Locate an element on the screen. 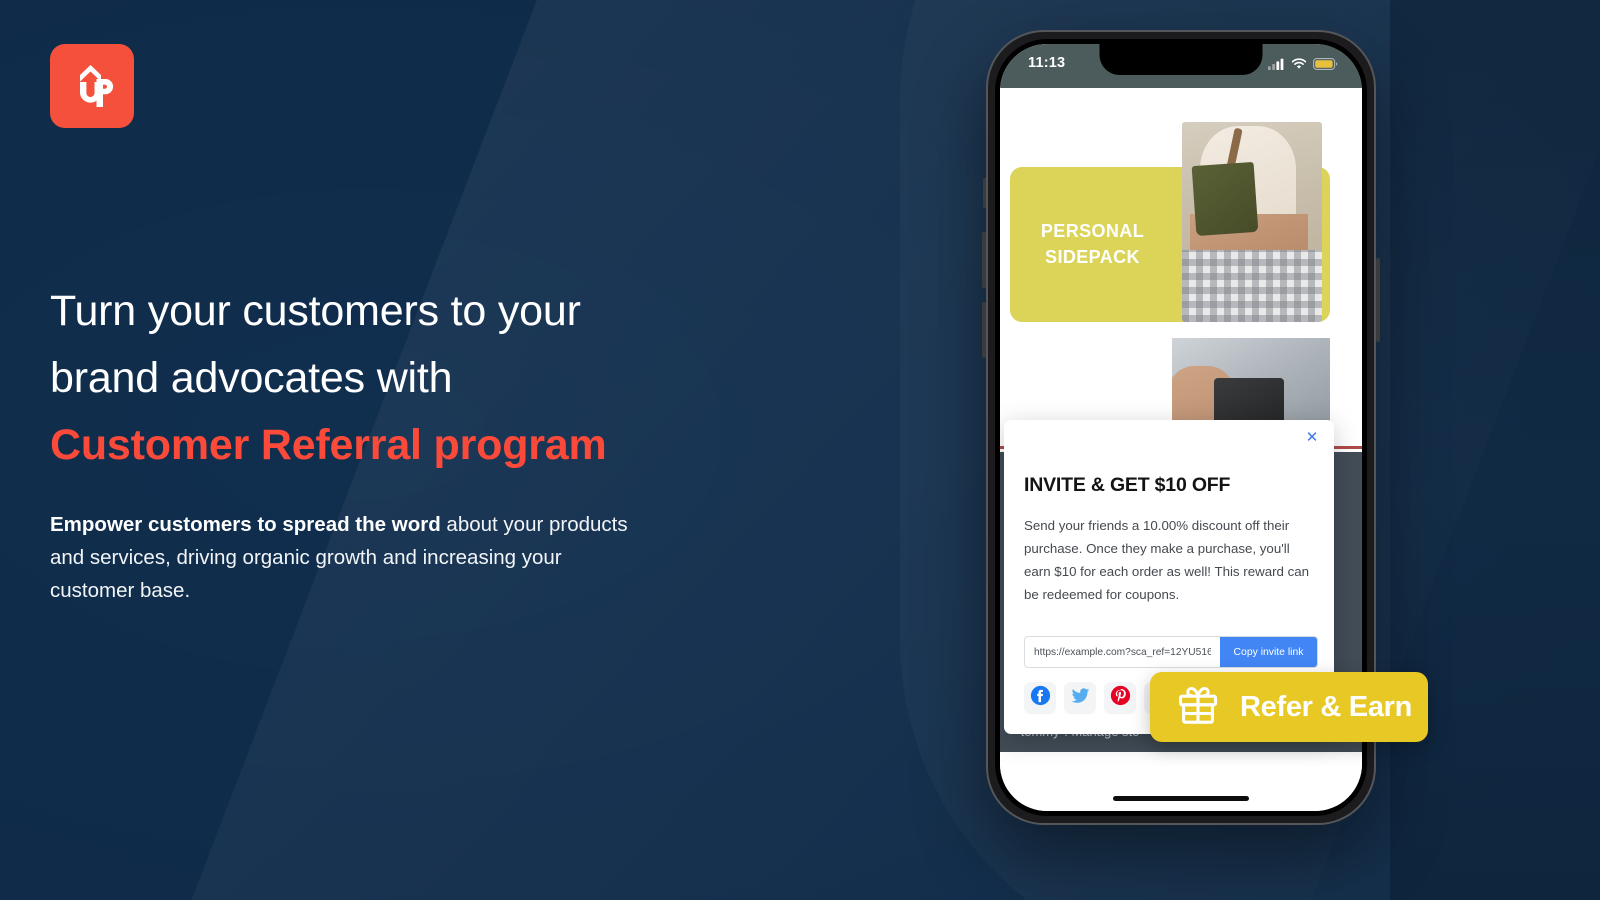 The width and height of the screenshot is (1600, 900). share-pinterest-button is located at coordinates (1120, 698).